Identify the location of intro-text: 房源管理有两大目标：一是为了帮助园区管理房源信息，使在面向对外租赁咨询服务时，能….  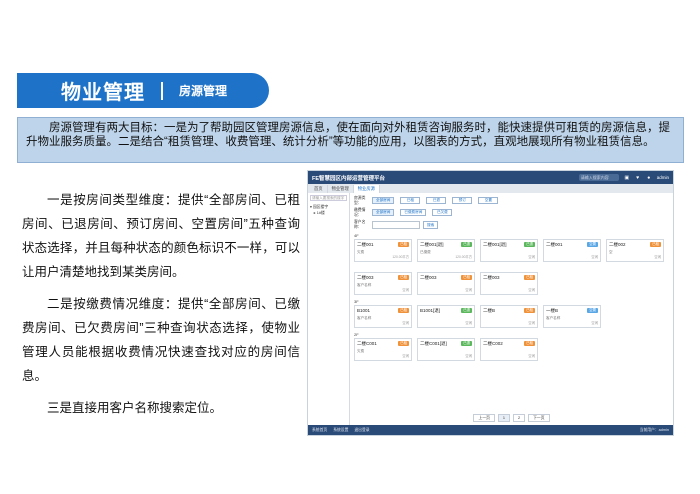
(348, 135).